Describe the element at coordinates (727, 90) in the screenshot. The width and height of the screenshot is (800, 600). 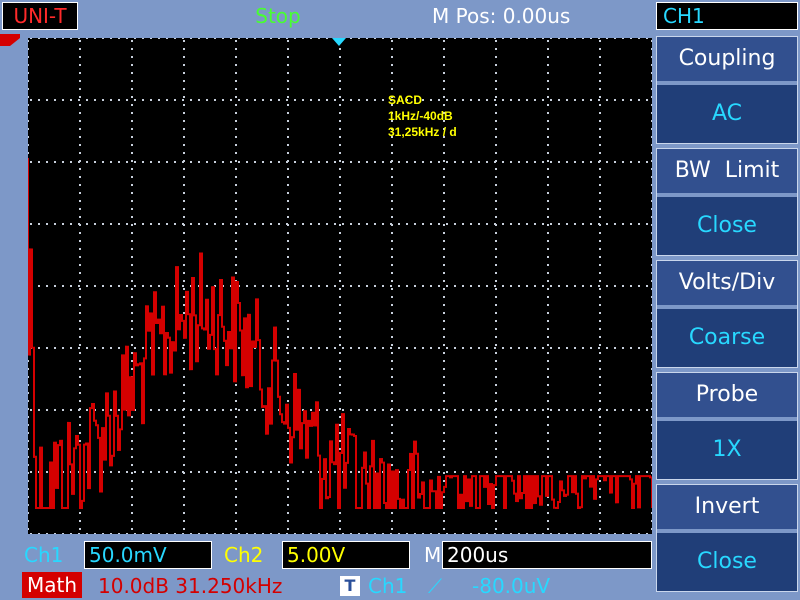
I see `menu-coupling: Coupling AC` at that location.